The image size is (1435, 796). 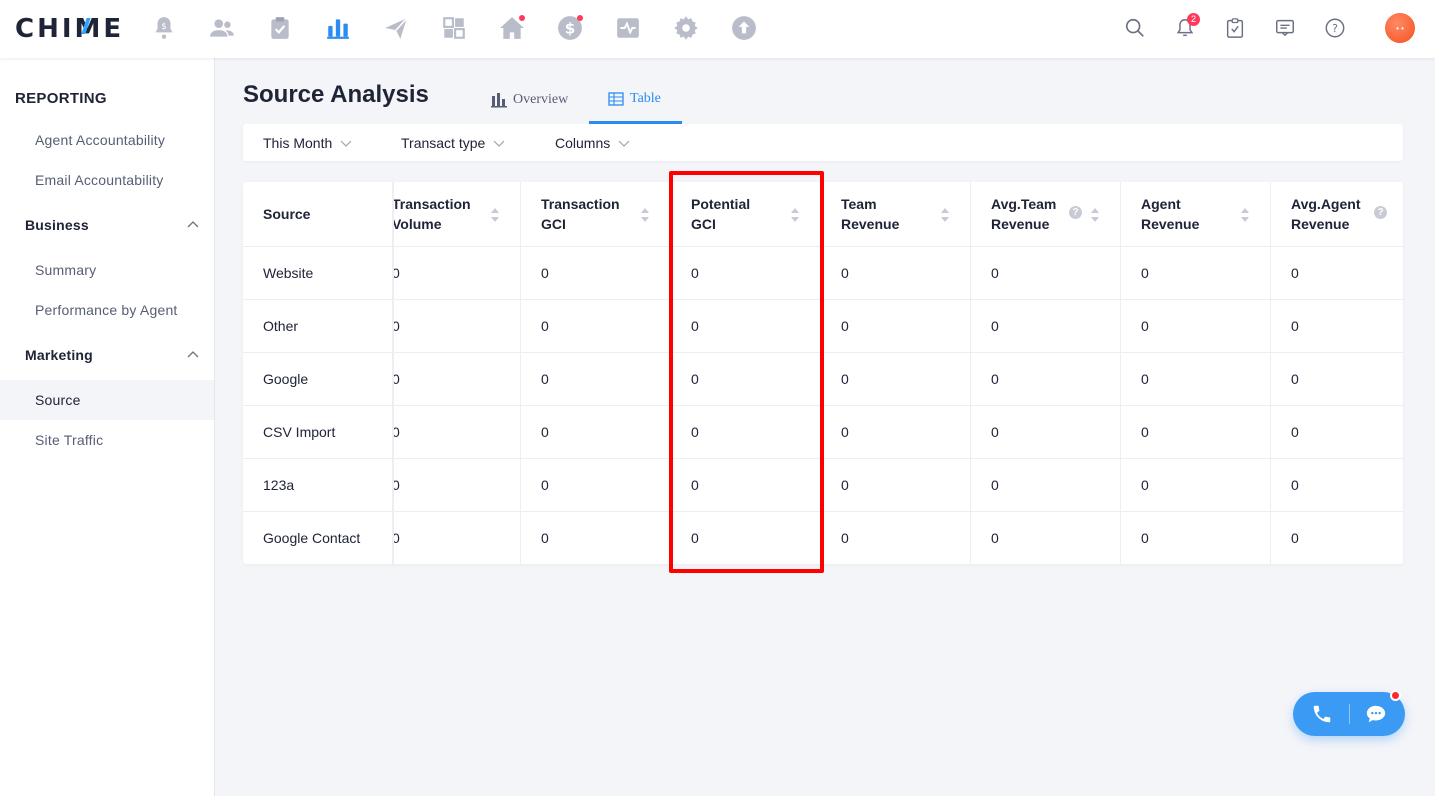 What do you see at coordinates (1400, 28) in the screenshot?
I see `avatar: • •` at bounding box center [1400, 28].